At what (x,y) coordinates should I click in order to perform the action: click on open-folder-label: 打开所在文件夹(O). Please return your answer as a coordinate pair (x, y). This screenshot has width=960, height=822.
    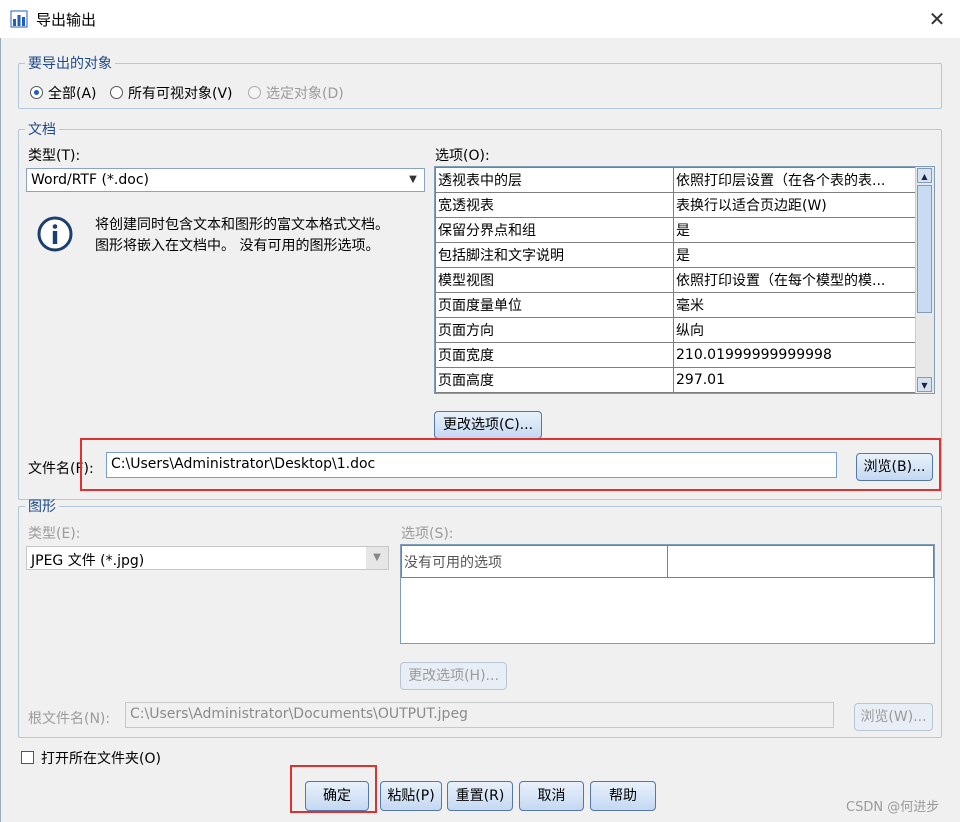
    Looking at the image, I should click on (101, 758).